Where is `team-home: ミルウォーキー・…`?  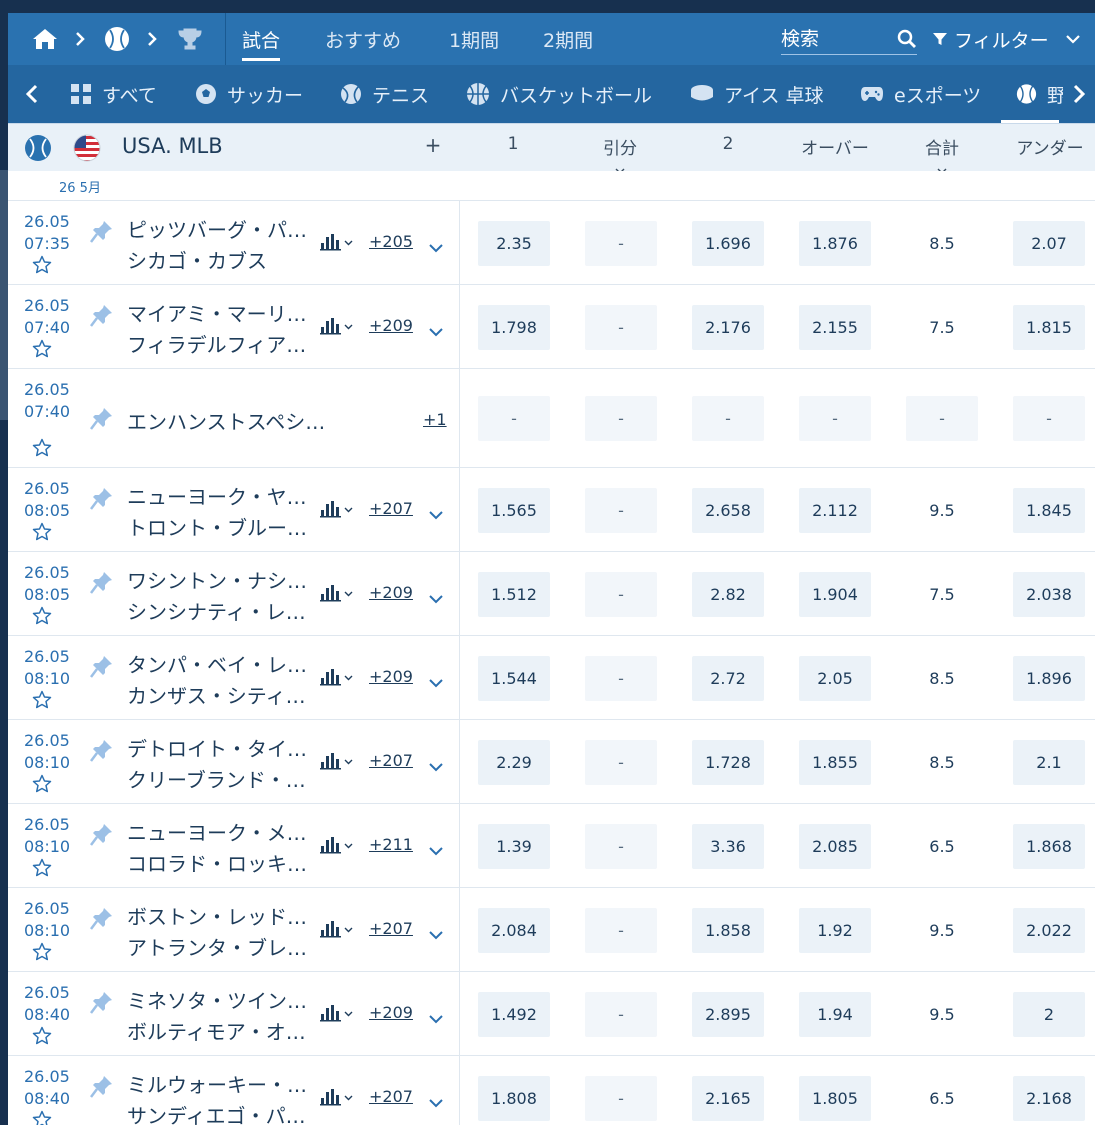
team-home: ミルウォーキー・… is located at coordinates (217, 1083).